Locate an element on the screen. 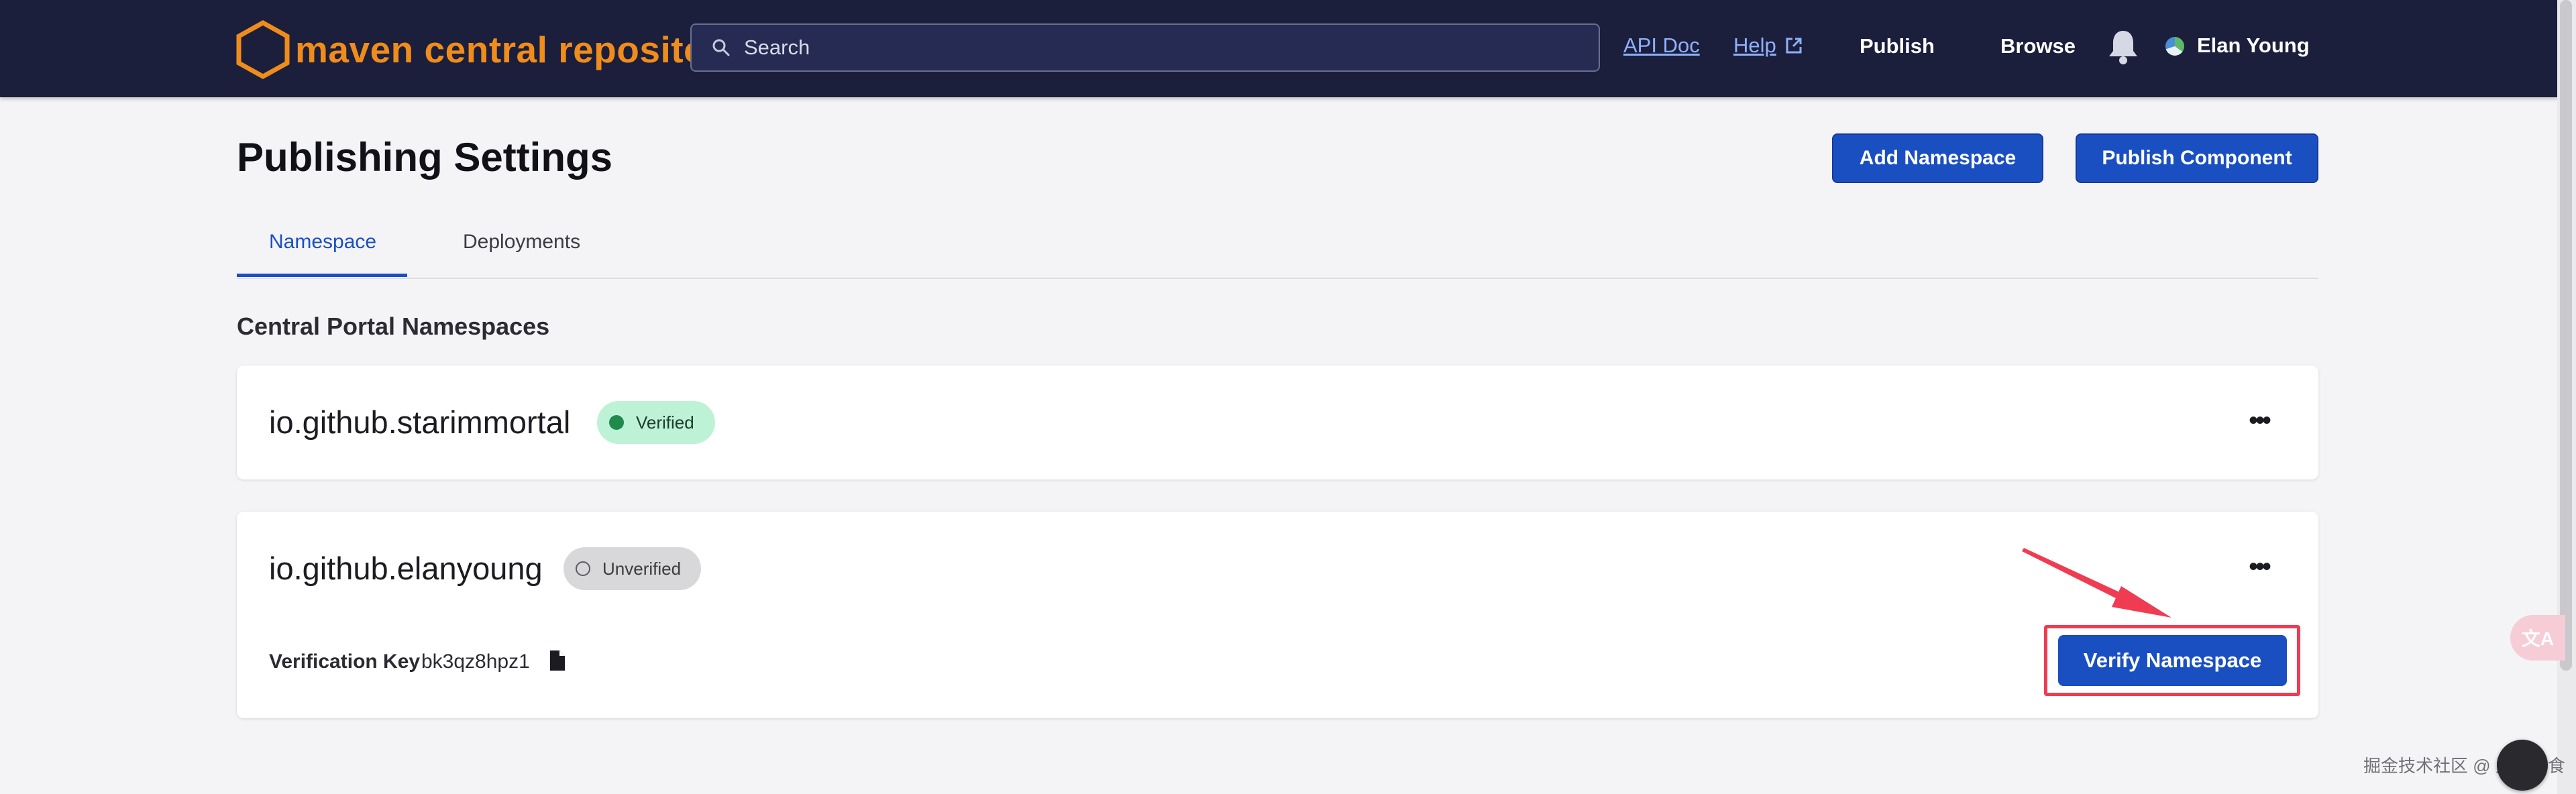 The width and height of the screenshot is (2576, 794). status-badge: Verified is located at coordinates (656, 422).